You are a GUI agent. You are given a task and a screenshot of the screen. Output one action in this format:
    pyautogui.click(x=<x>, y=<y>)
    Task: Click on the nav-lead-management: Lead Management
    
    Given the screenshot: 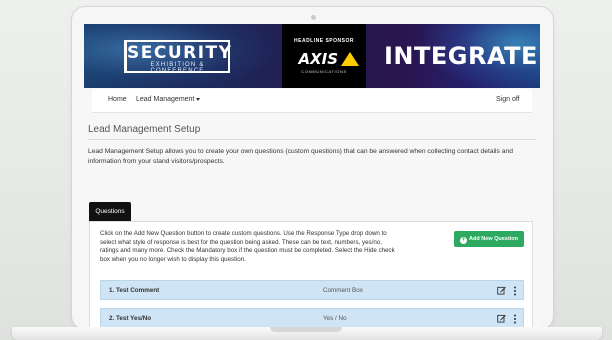 What is the action you would take?
    pyautogui.click(x=168, y=99)
    